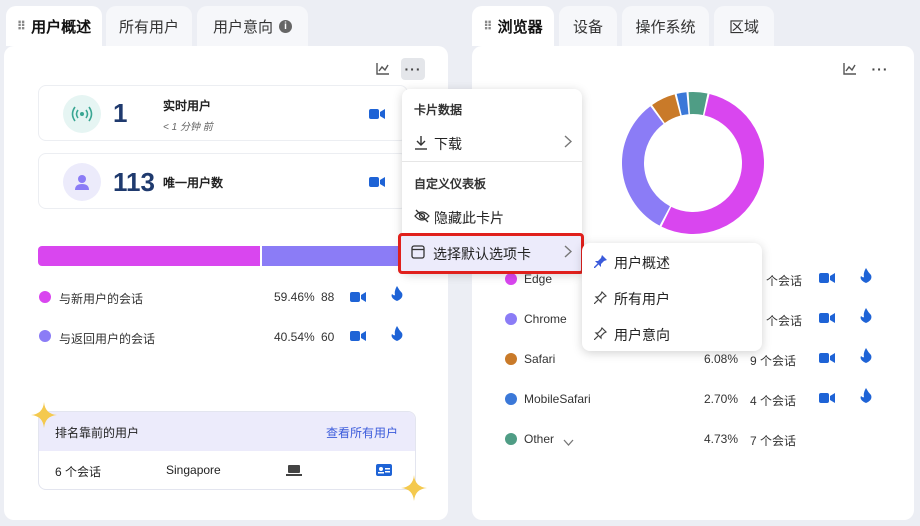 The height and width of the screenshot is (526, 920). Describe the element at coordinates (413, 69) in the screenshot. I see `more-options-button: ···` at that location.